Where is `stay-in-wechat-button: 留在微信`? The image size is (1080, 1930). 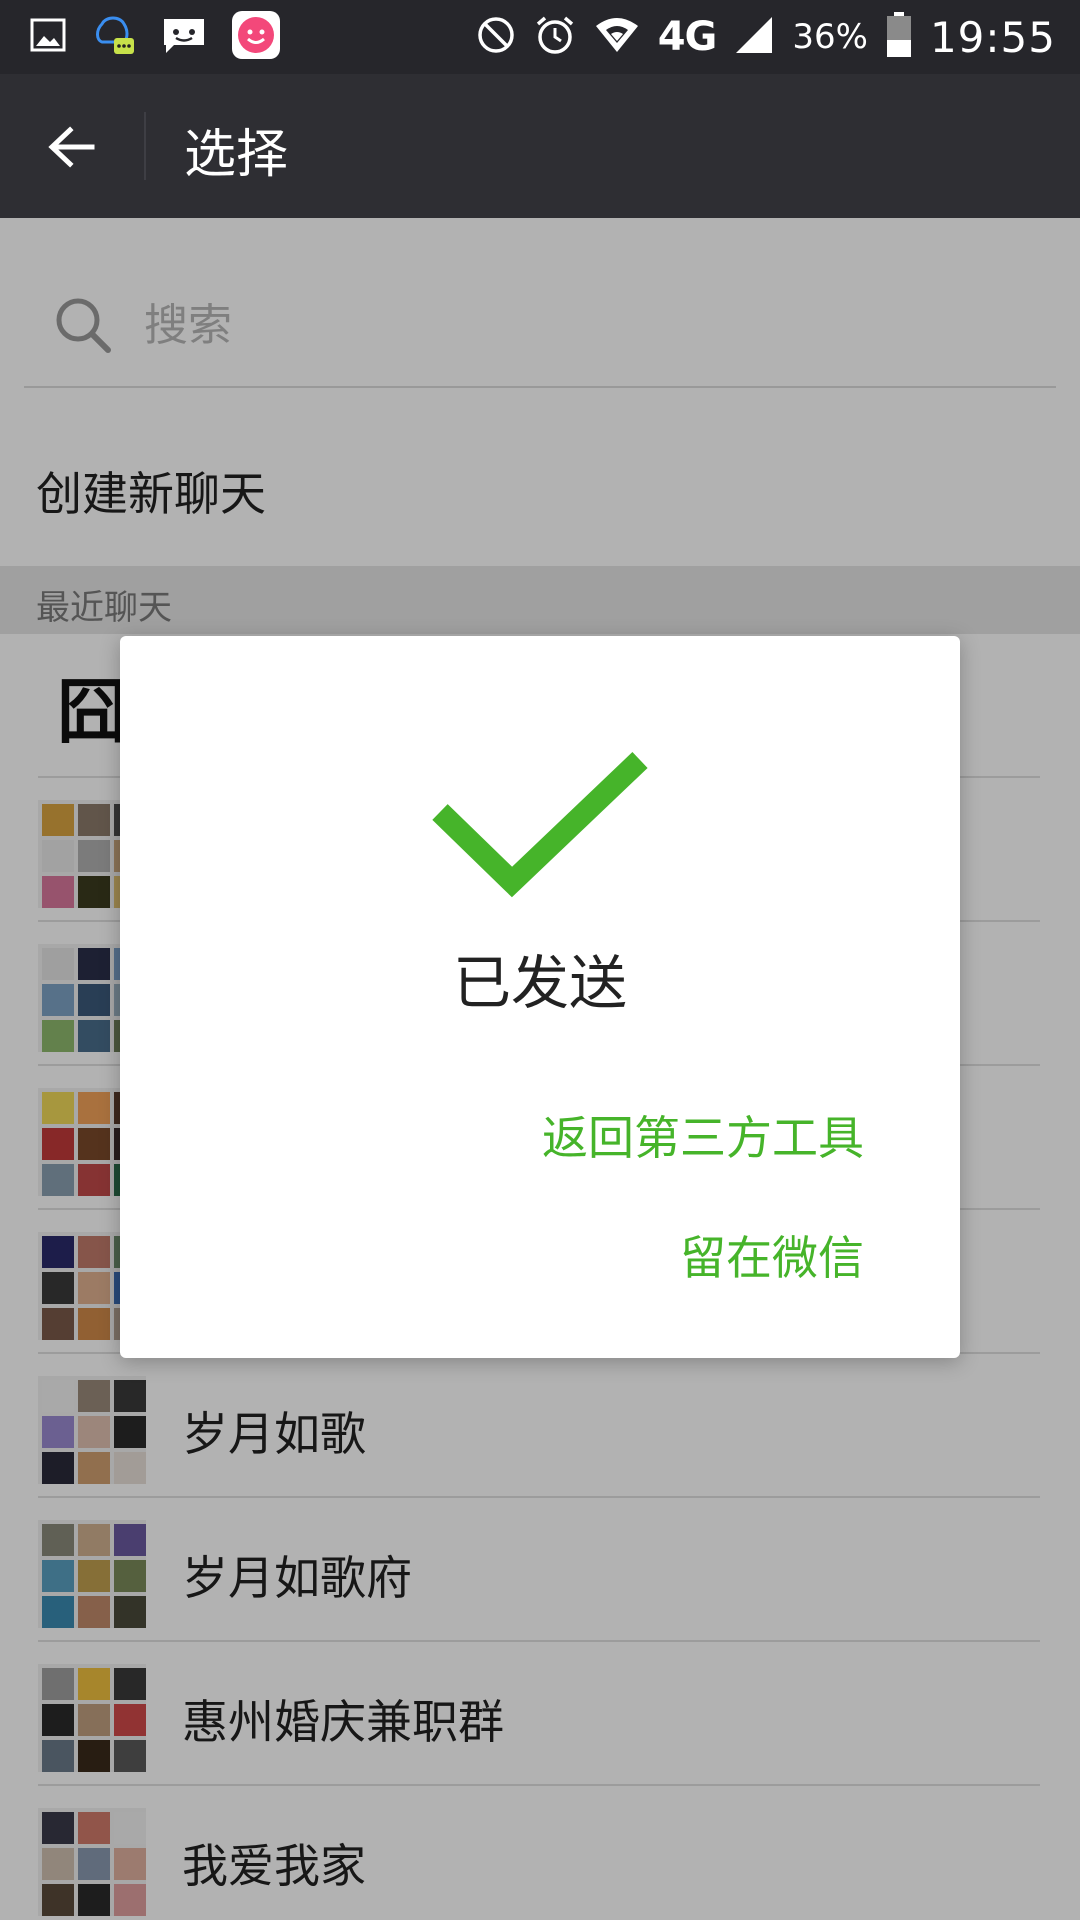
stay-in-wechat-button: 留在微信 is located at coordinates (772, 1255).